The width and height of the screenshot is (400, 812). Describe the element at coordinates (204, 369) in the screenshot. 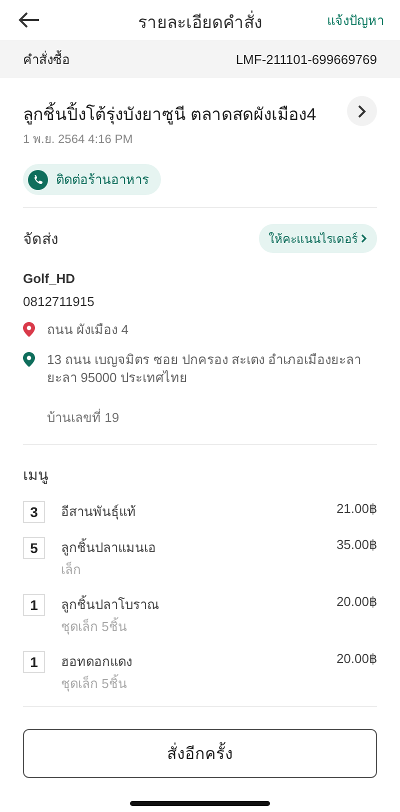

I see `address-text: 13 ถนน เบญจมิตร ซอย ปกครอง สะเตง อำเภอเมืองยะลา ยะลา 95000 ประเทศไทย` at that location.